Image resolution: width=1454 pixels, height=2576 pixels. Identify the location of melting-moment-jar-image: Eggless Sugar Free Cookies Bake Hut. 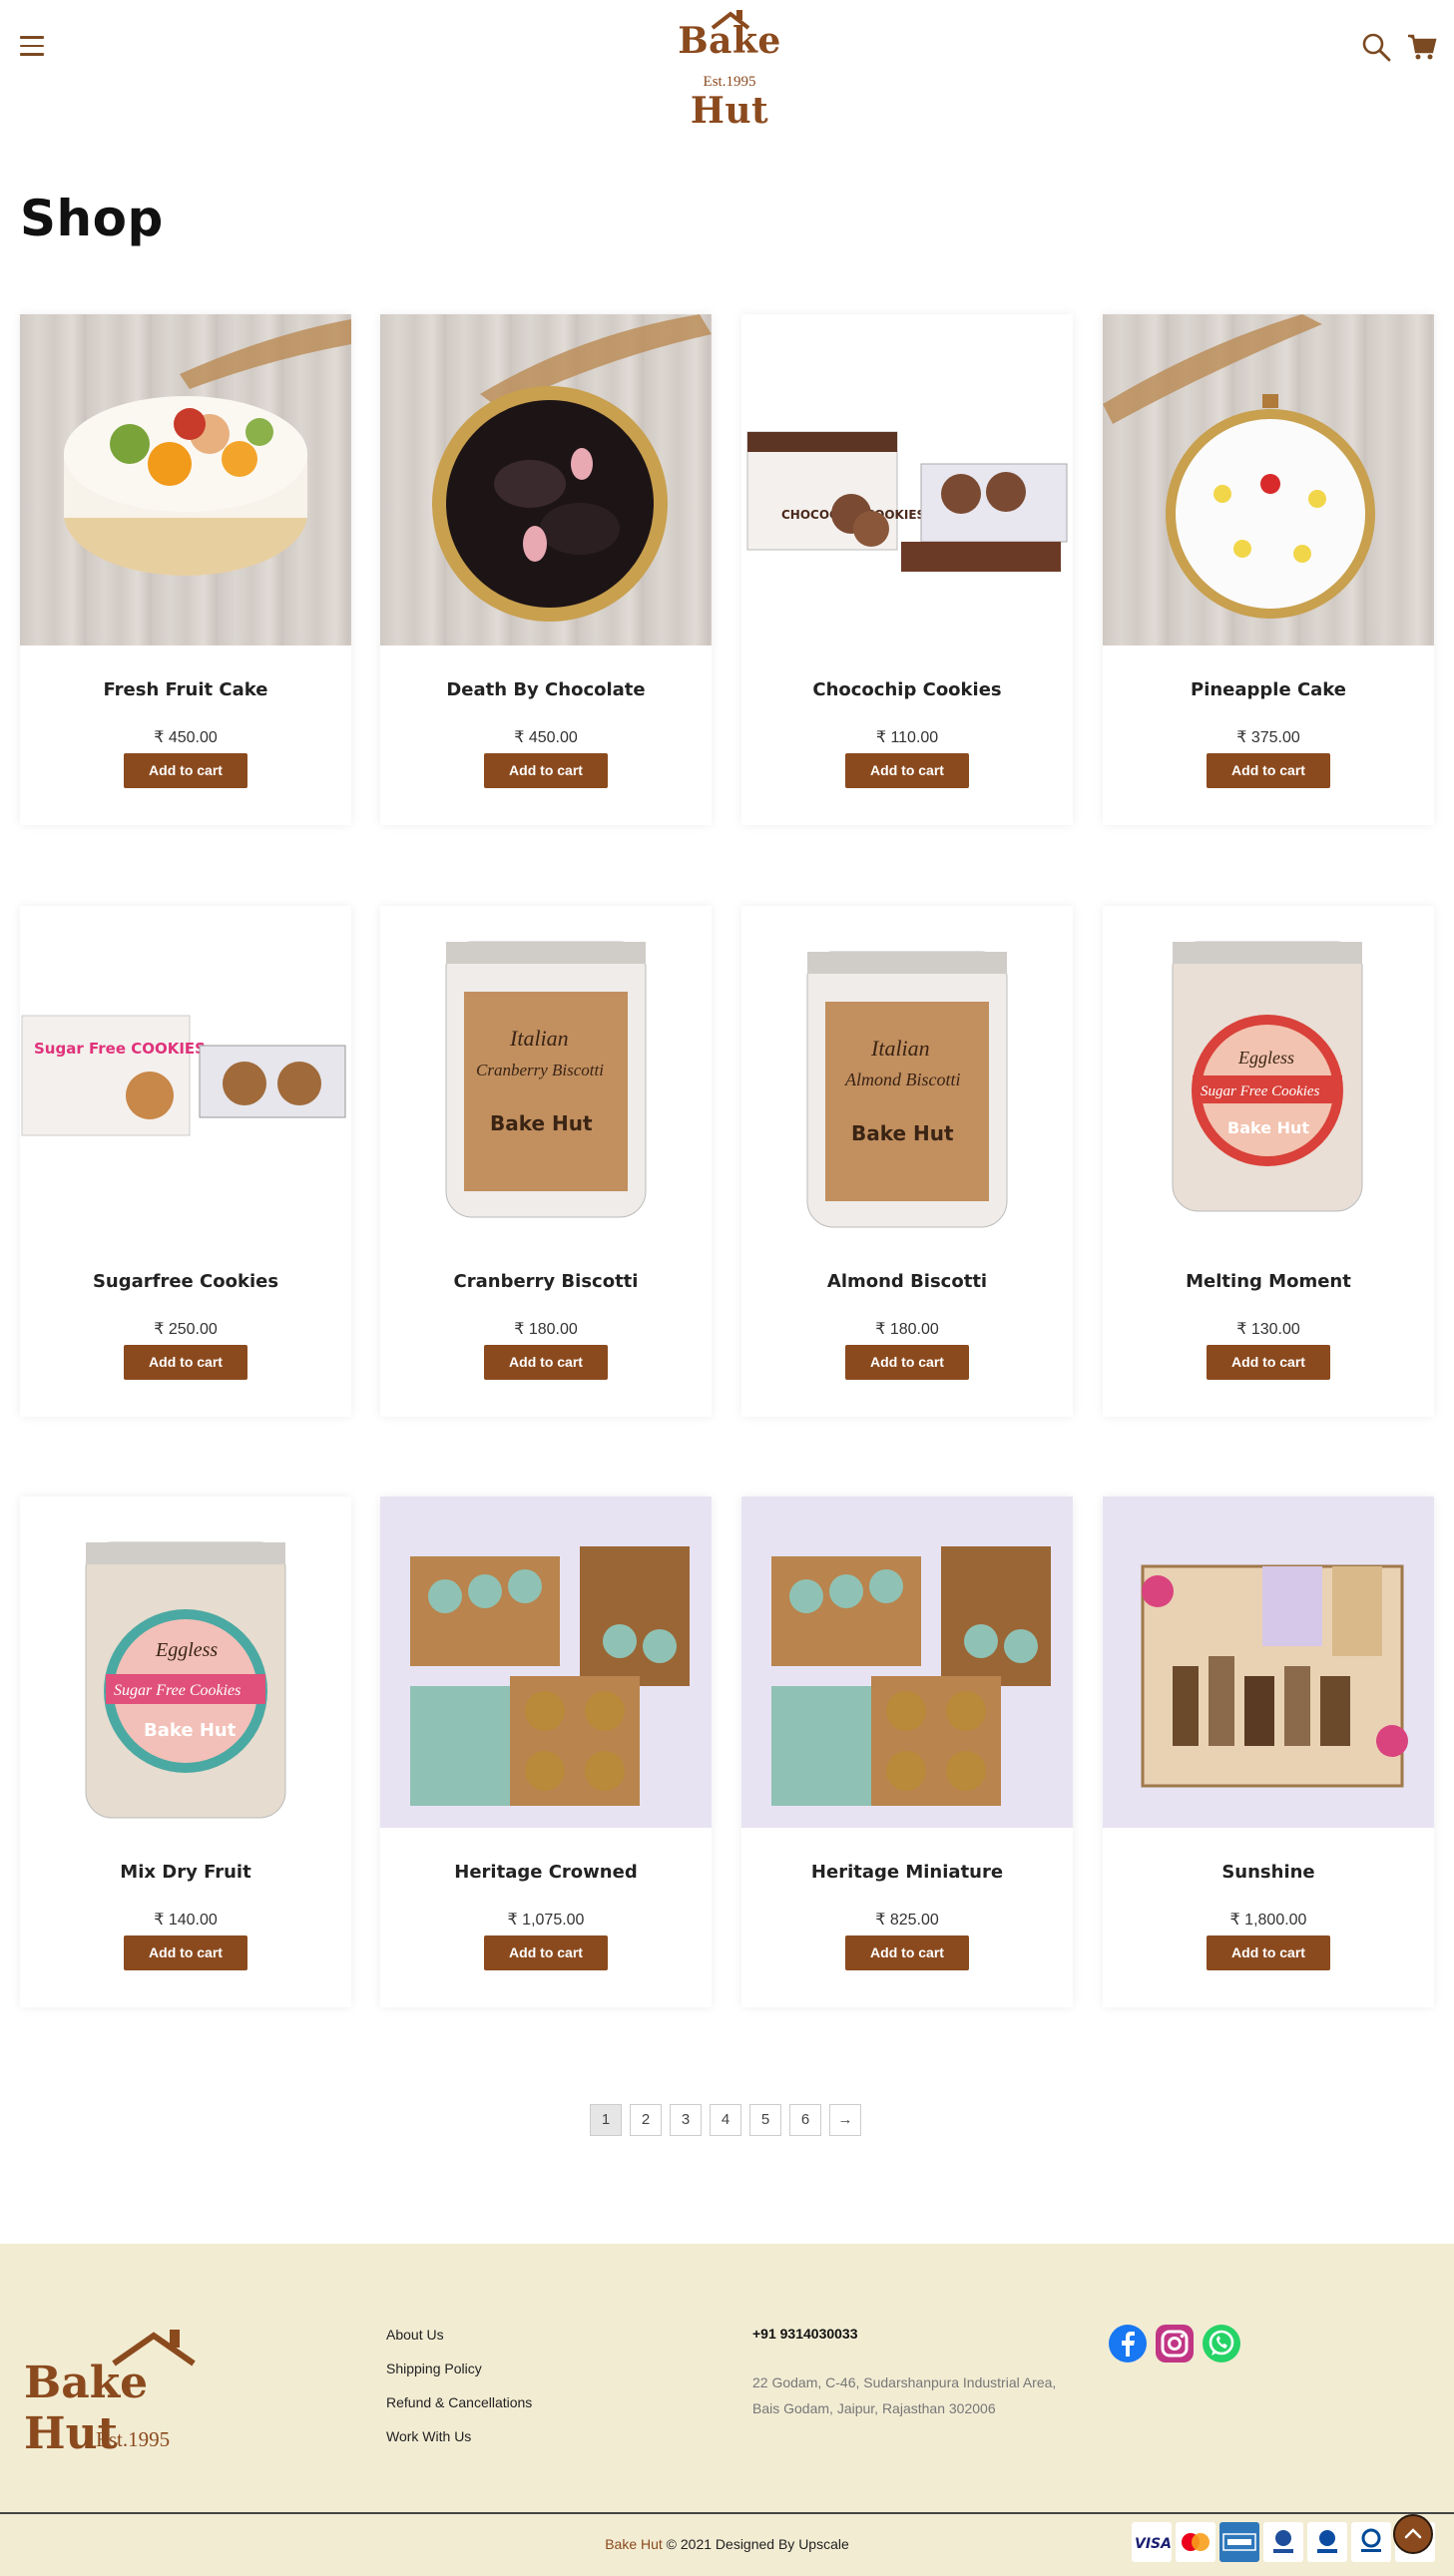
(1267, 1076).